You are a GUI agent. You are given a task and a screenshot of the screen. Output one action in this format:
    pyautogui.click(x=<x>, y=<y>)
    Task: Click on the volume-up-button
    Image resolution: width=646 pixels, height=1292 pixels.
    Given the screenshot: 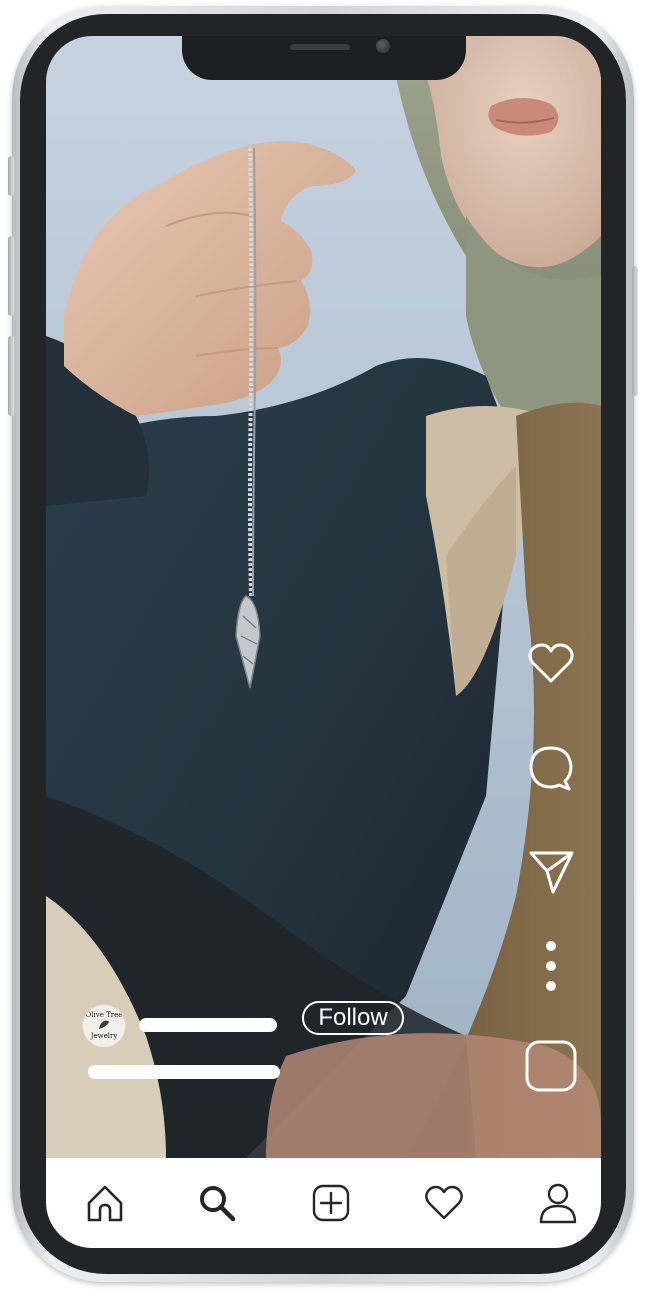 What is the action you would take?
    pyautogui.click(x=11, y=276)
    